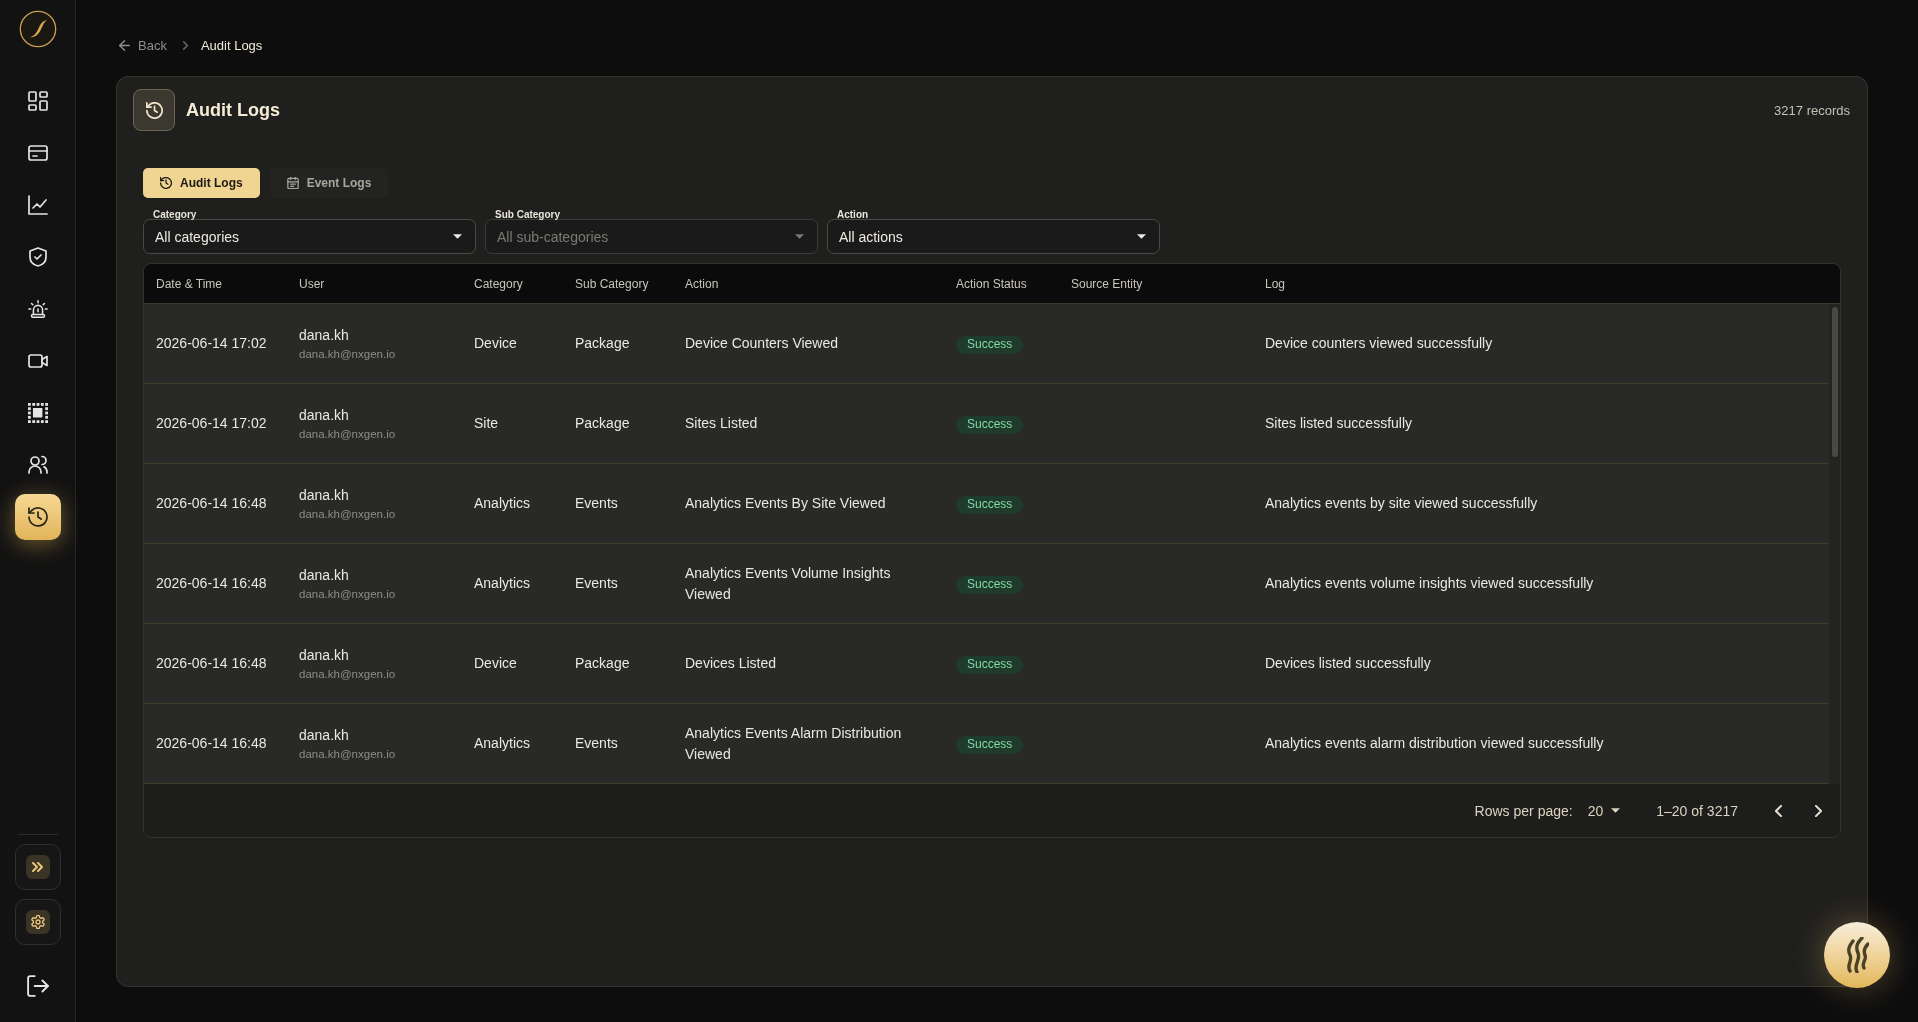 The height and width of the screenshot is (1022, 1918). Describe the element at coordinates (1107, 283) in the screenshot. I see `column-header: Source Entity` at that location.